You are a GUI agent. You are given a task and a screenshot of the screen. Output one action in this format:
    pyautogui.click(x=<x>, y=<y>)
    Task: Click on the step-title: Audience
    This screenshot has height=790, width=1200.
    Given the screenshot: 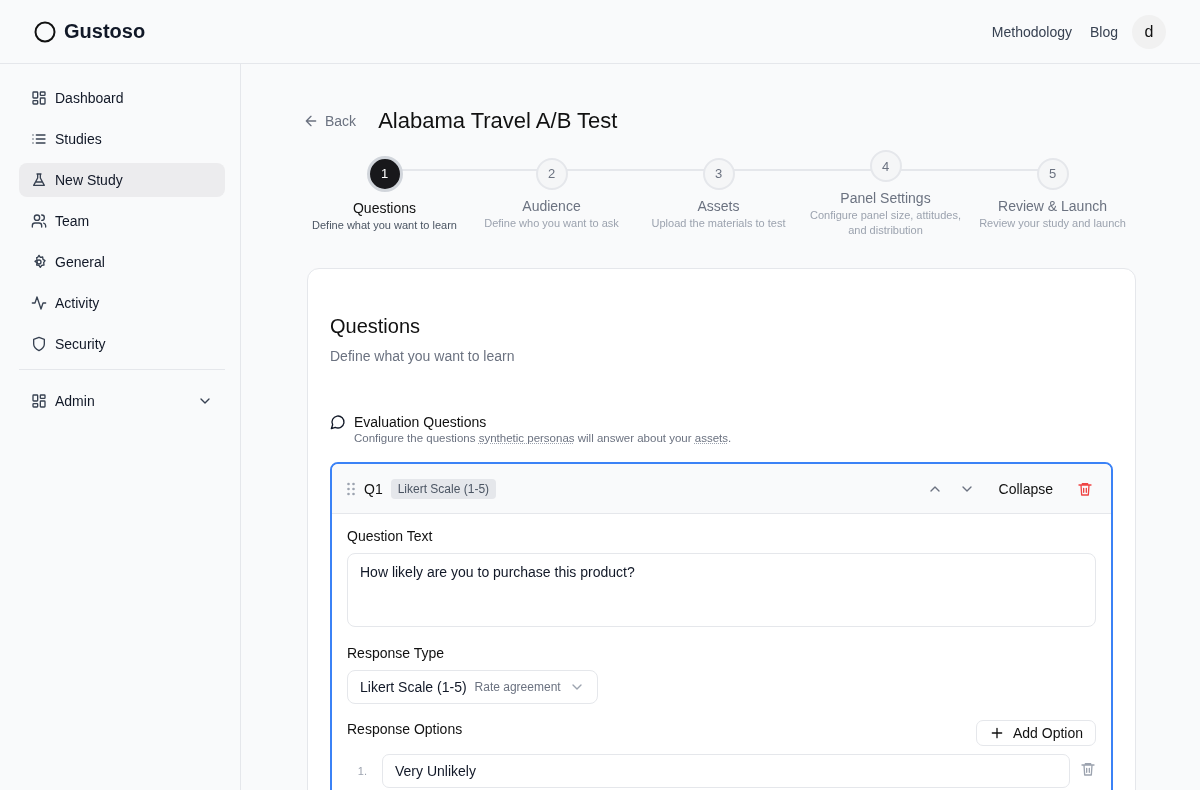 What is the action you would take?
    pyautogui.click(x=551, y=205)
    